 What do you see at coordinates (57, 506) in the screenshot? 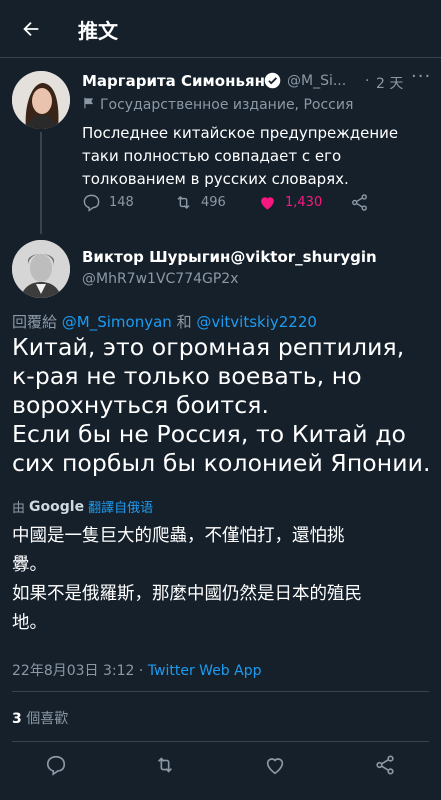
I see `google-logo: Google` at bounding box center [57, 506].